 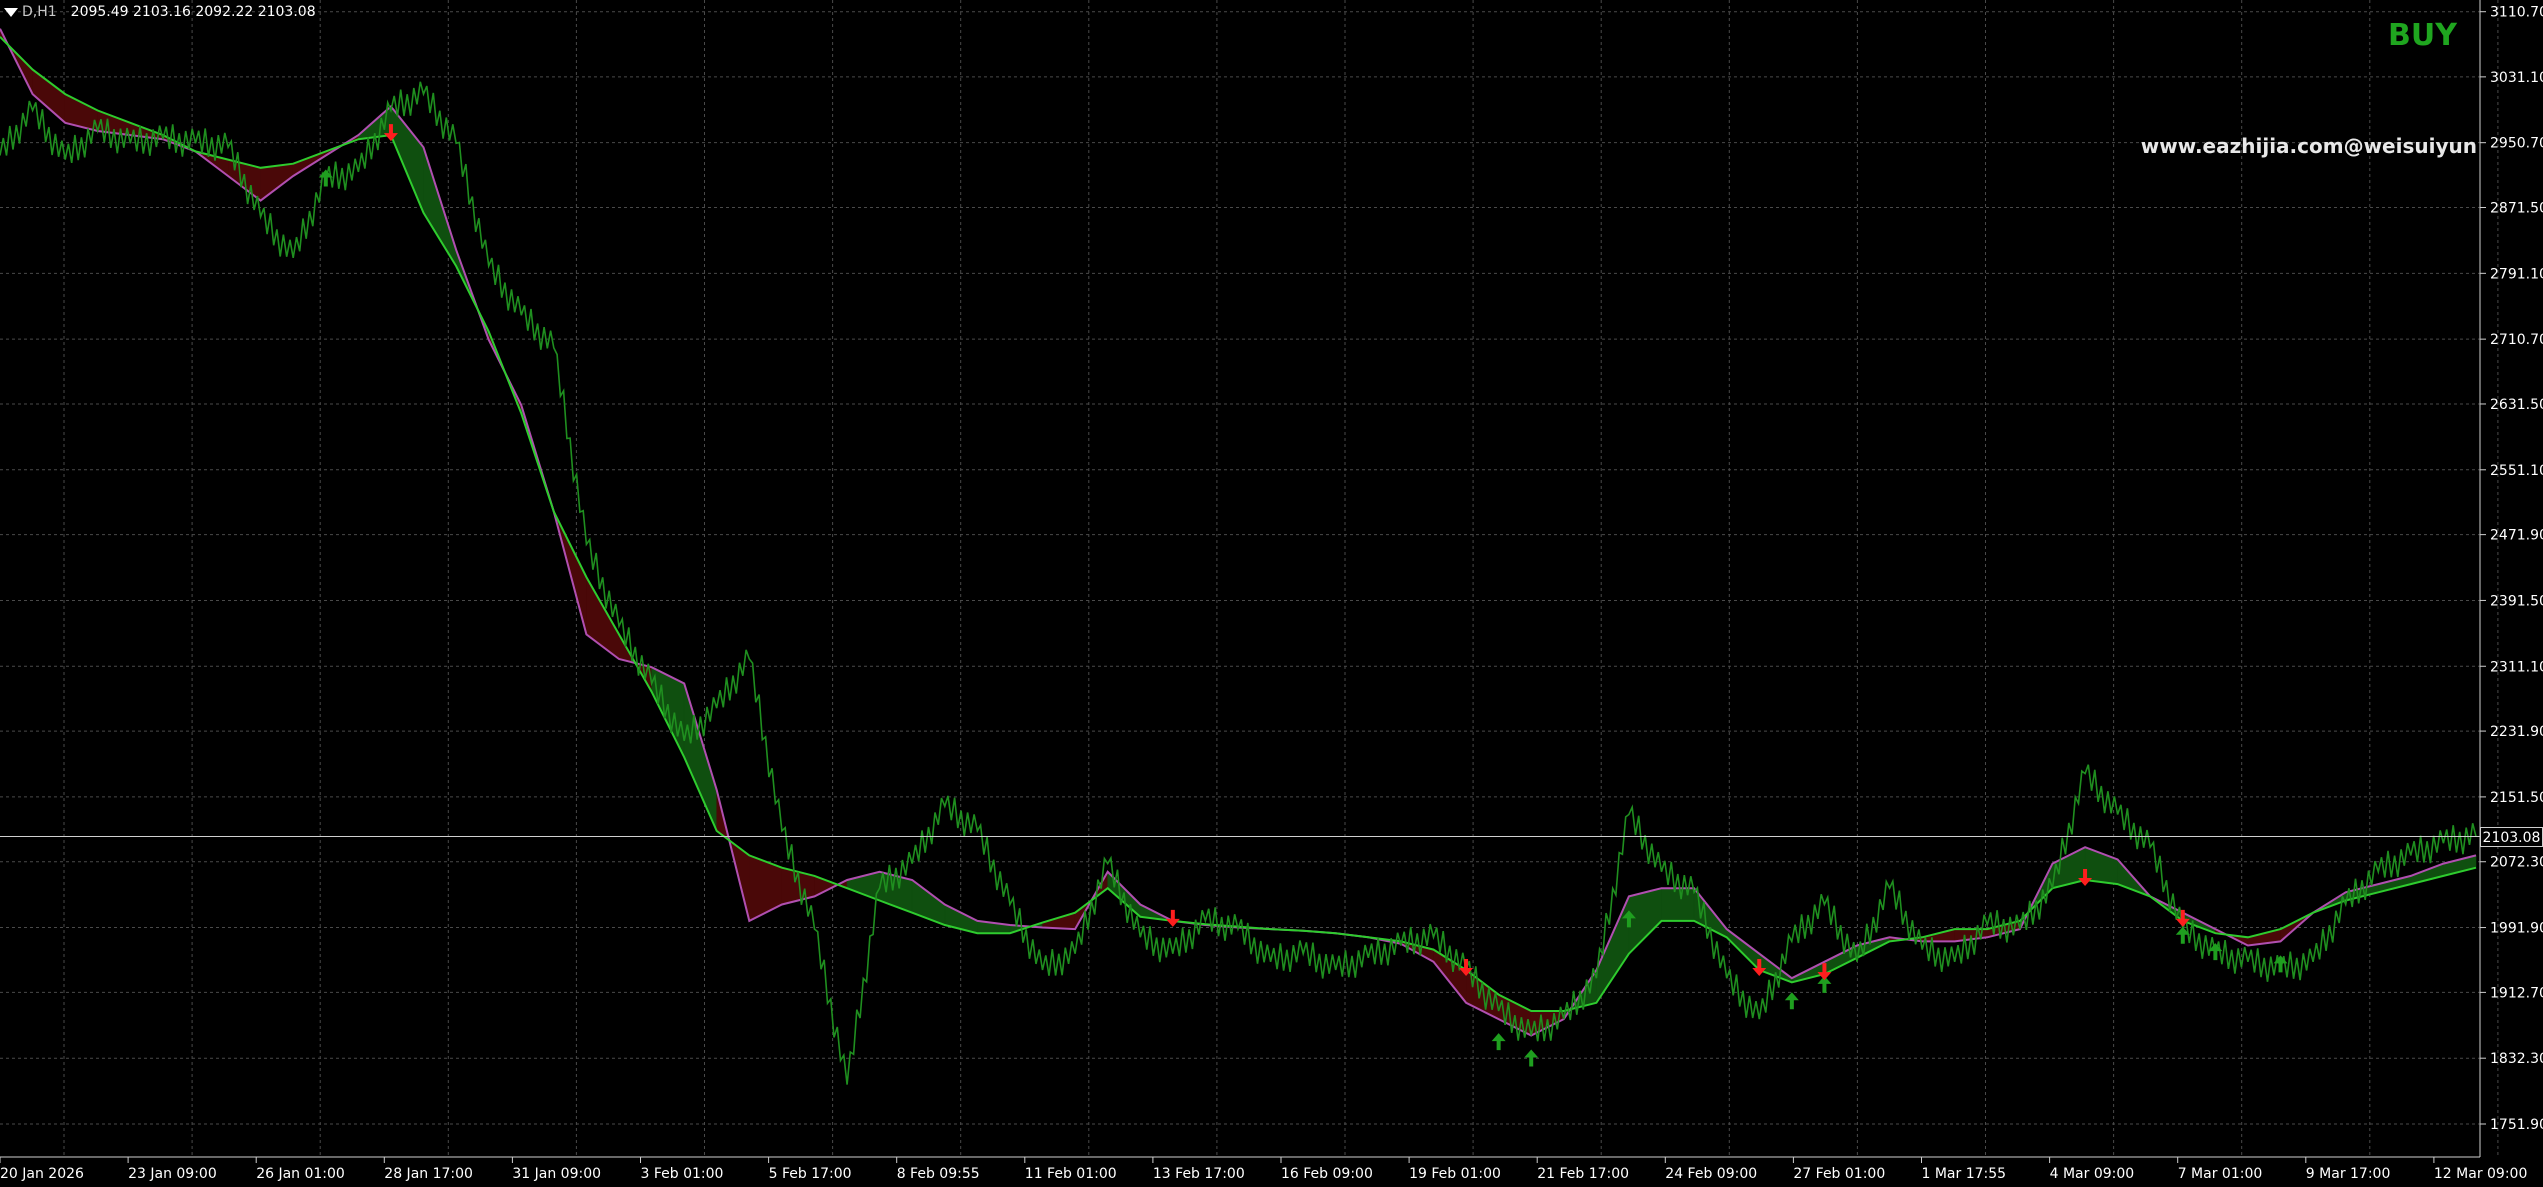 What do you see at coordinates (1455, 1174) in the screenshot?
I see `x-tick-label: 19 Feb 01:00` at bounding box center [1455, 1174].